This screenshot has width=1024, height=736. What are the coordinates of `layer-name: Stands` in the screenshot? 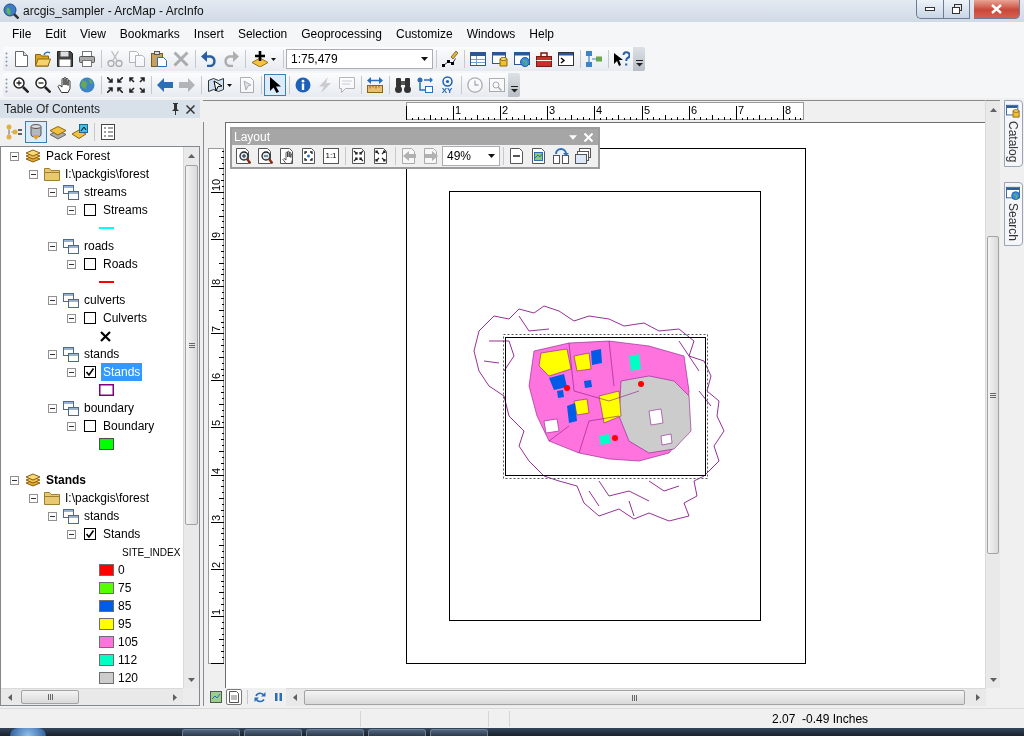 It's located at (122, 534).